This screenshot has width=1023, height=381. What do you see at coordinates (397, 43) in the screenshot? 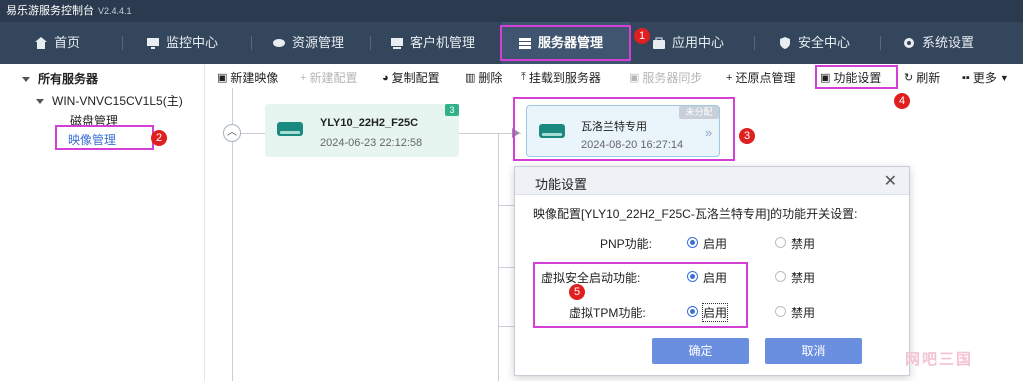
I see `client-icon` at bounding box center [397, 43].